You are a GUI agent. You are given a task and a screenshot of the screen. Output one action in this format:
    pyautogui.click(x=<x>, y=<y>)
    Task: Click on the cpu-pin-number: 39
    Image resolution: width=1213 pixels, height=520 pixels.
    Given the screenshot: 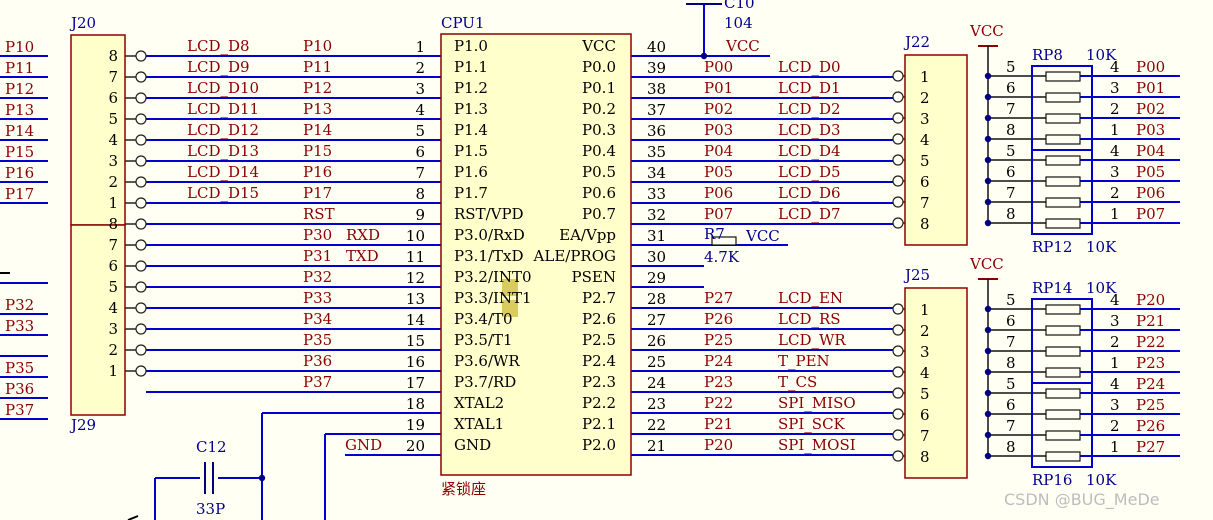 What is the action you would take?
    pyautogui.click(x=656, y=68)
    